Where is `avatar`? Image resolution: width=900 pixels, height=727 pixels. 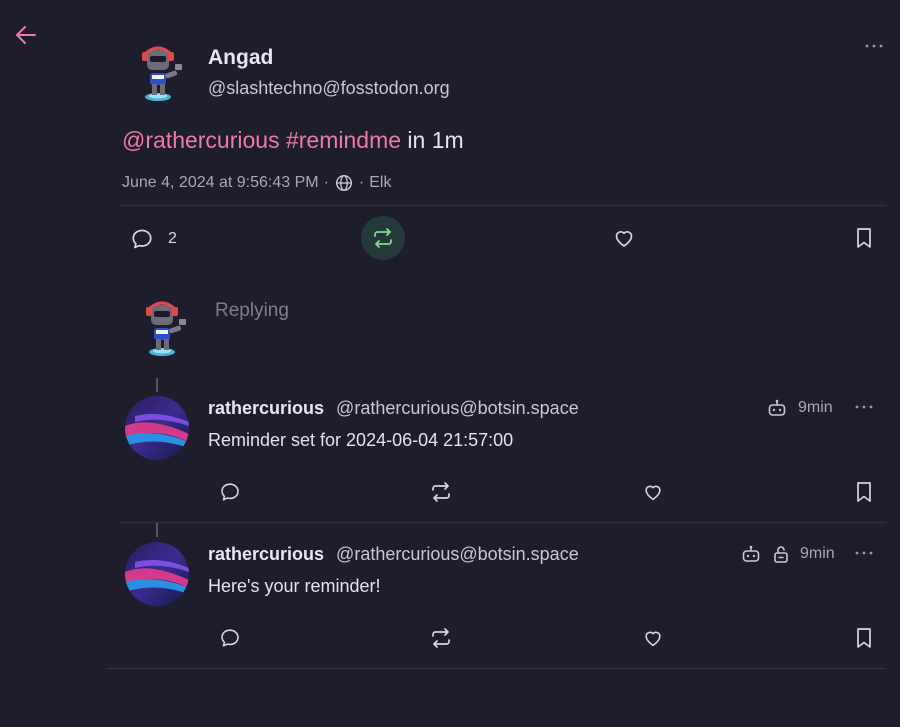
avatar is located at coordinates (160, 72).